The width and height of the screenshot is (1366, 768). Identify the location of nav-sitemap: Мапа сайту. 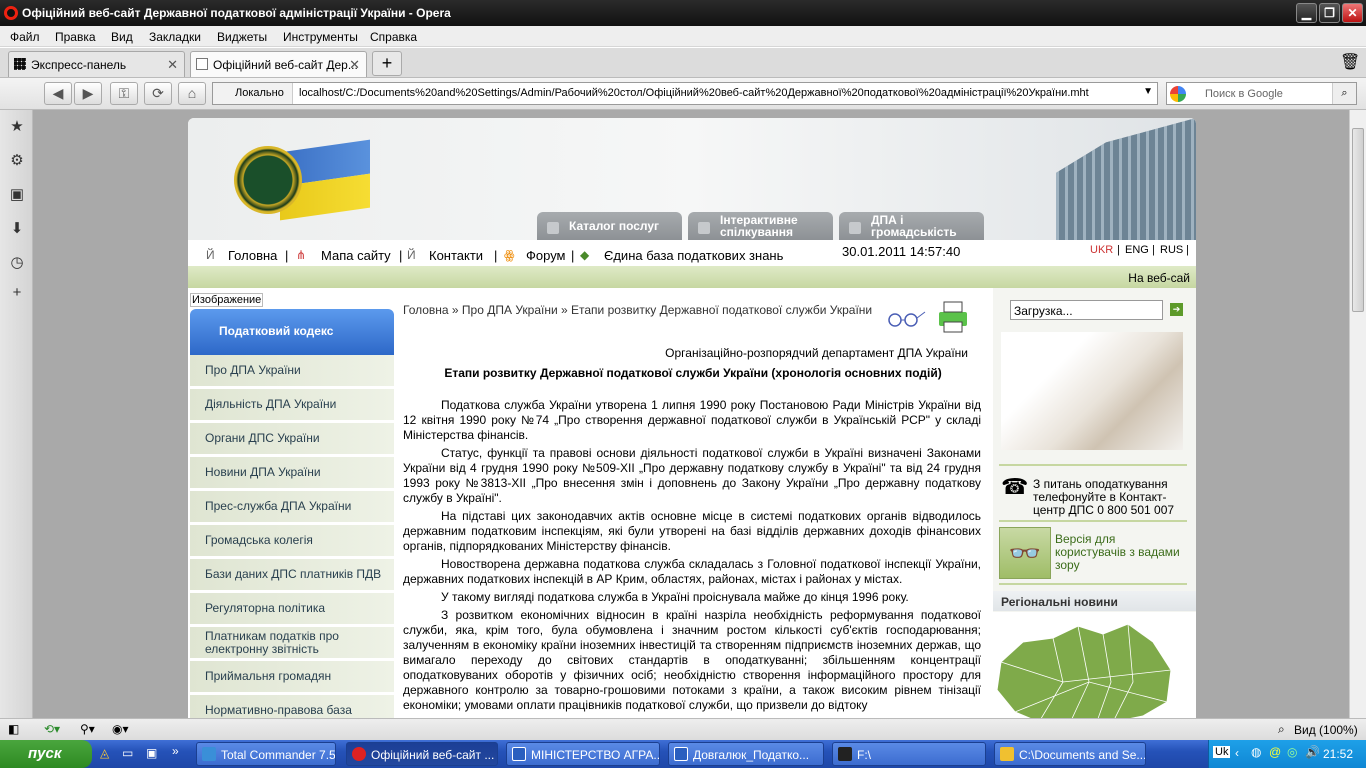
(356, 255).